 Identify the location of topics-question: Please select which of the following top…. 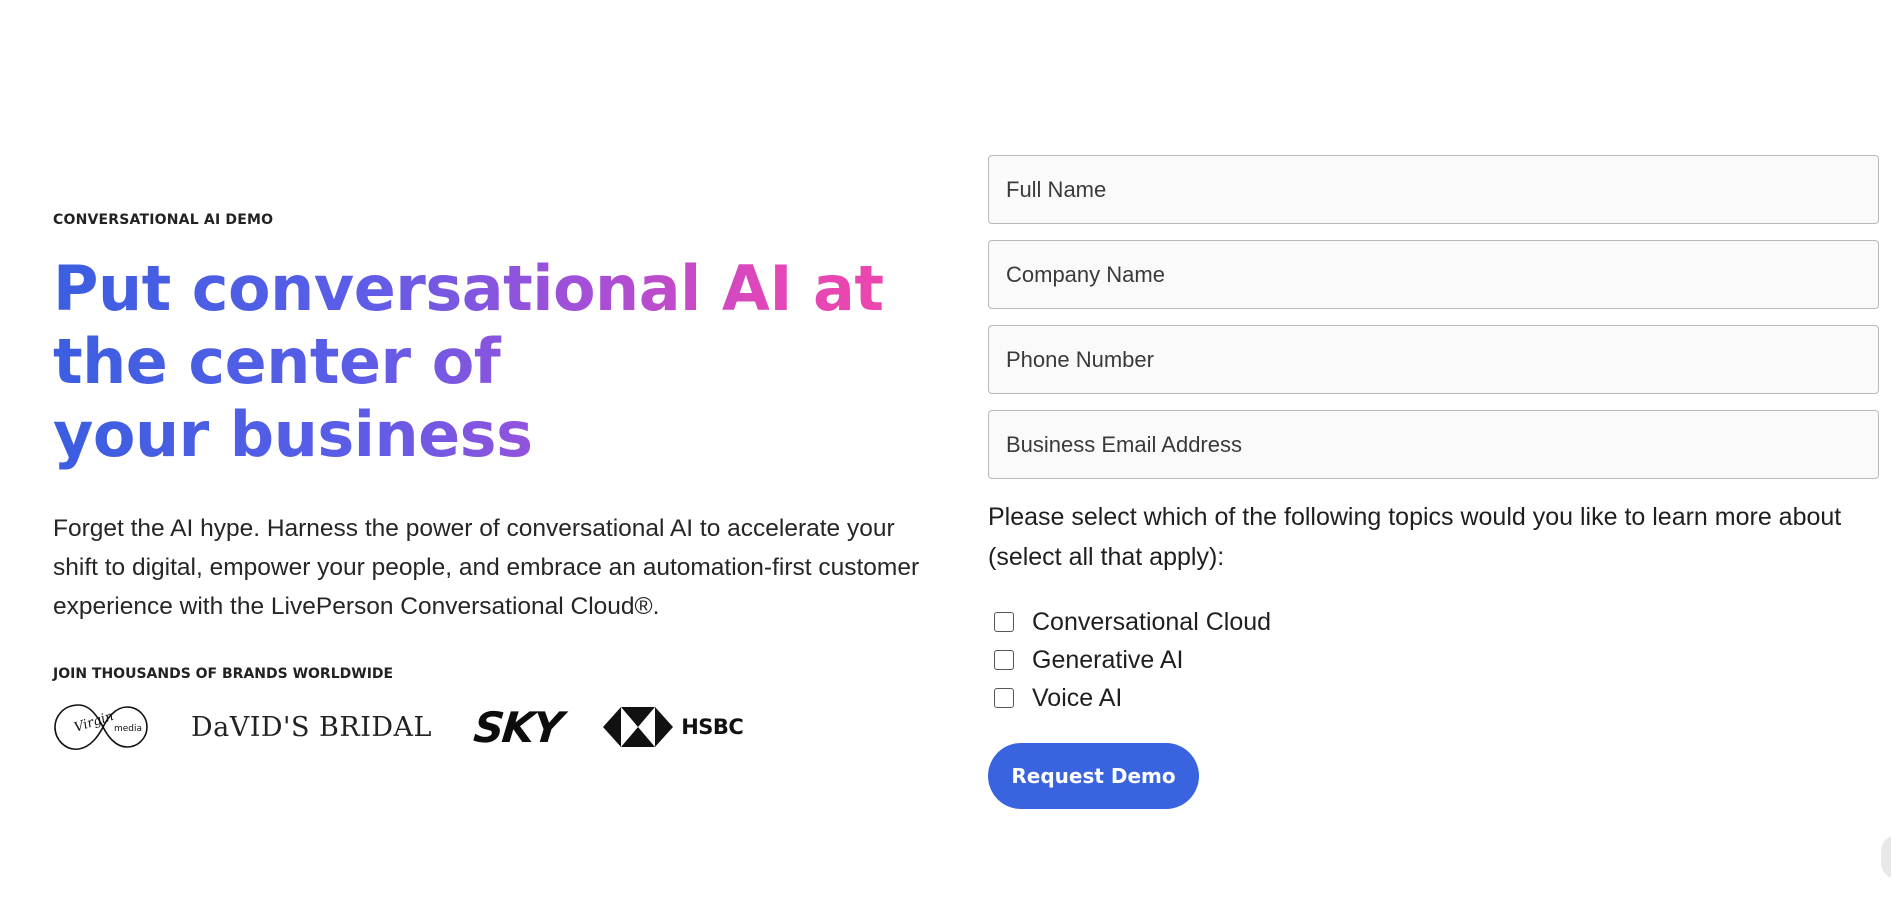
(1415, 537).